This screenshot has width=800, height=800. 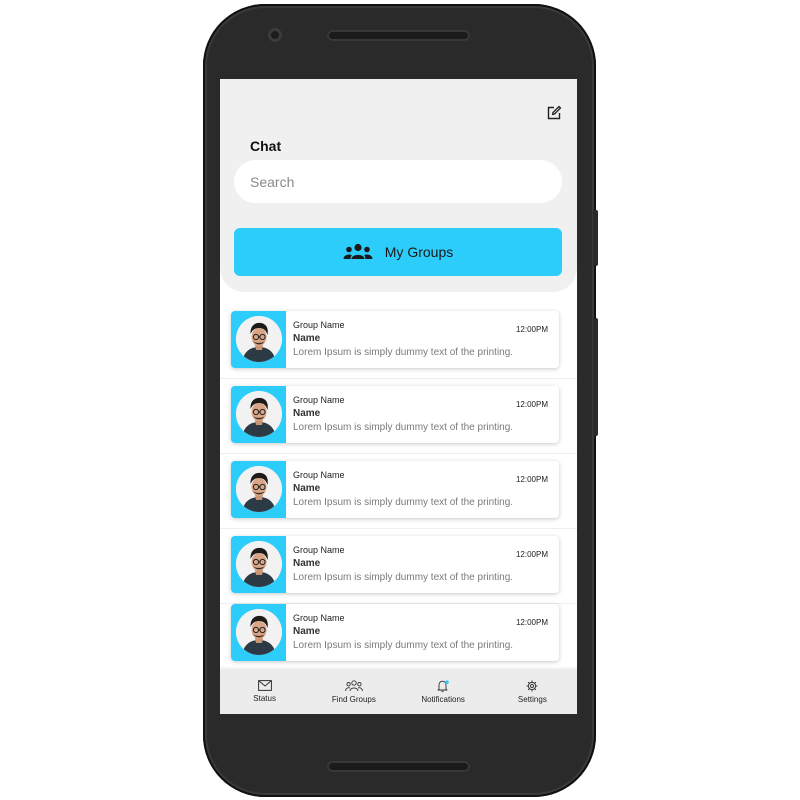 What do you see at coordinates (532, 699) in the screenshot?
I see `nav-settings-label: Settings` at bounding box center [532, 699].